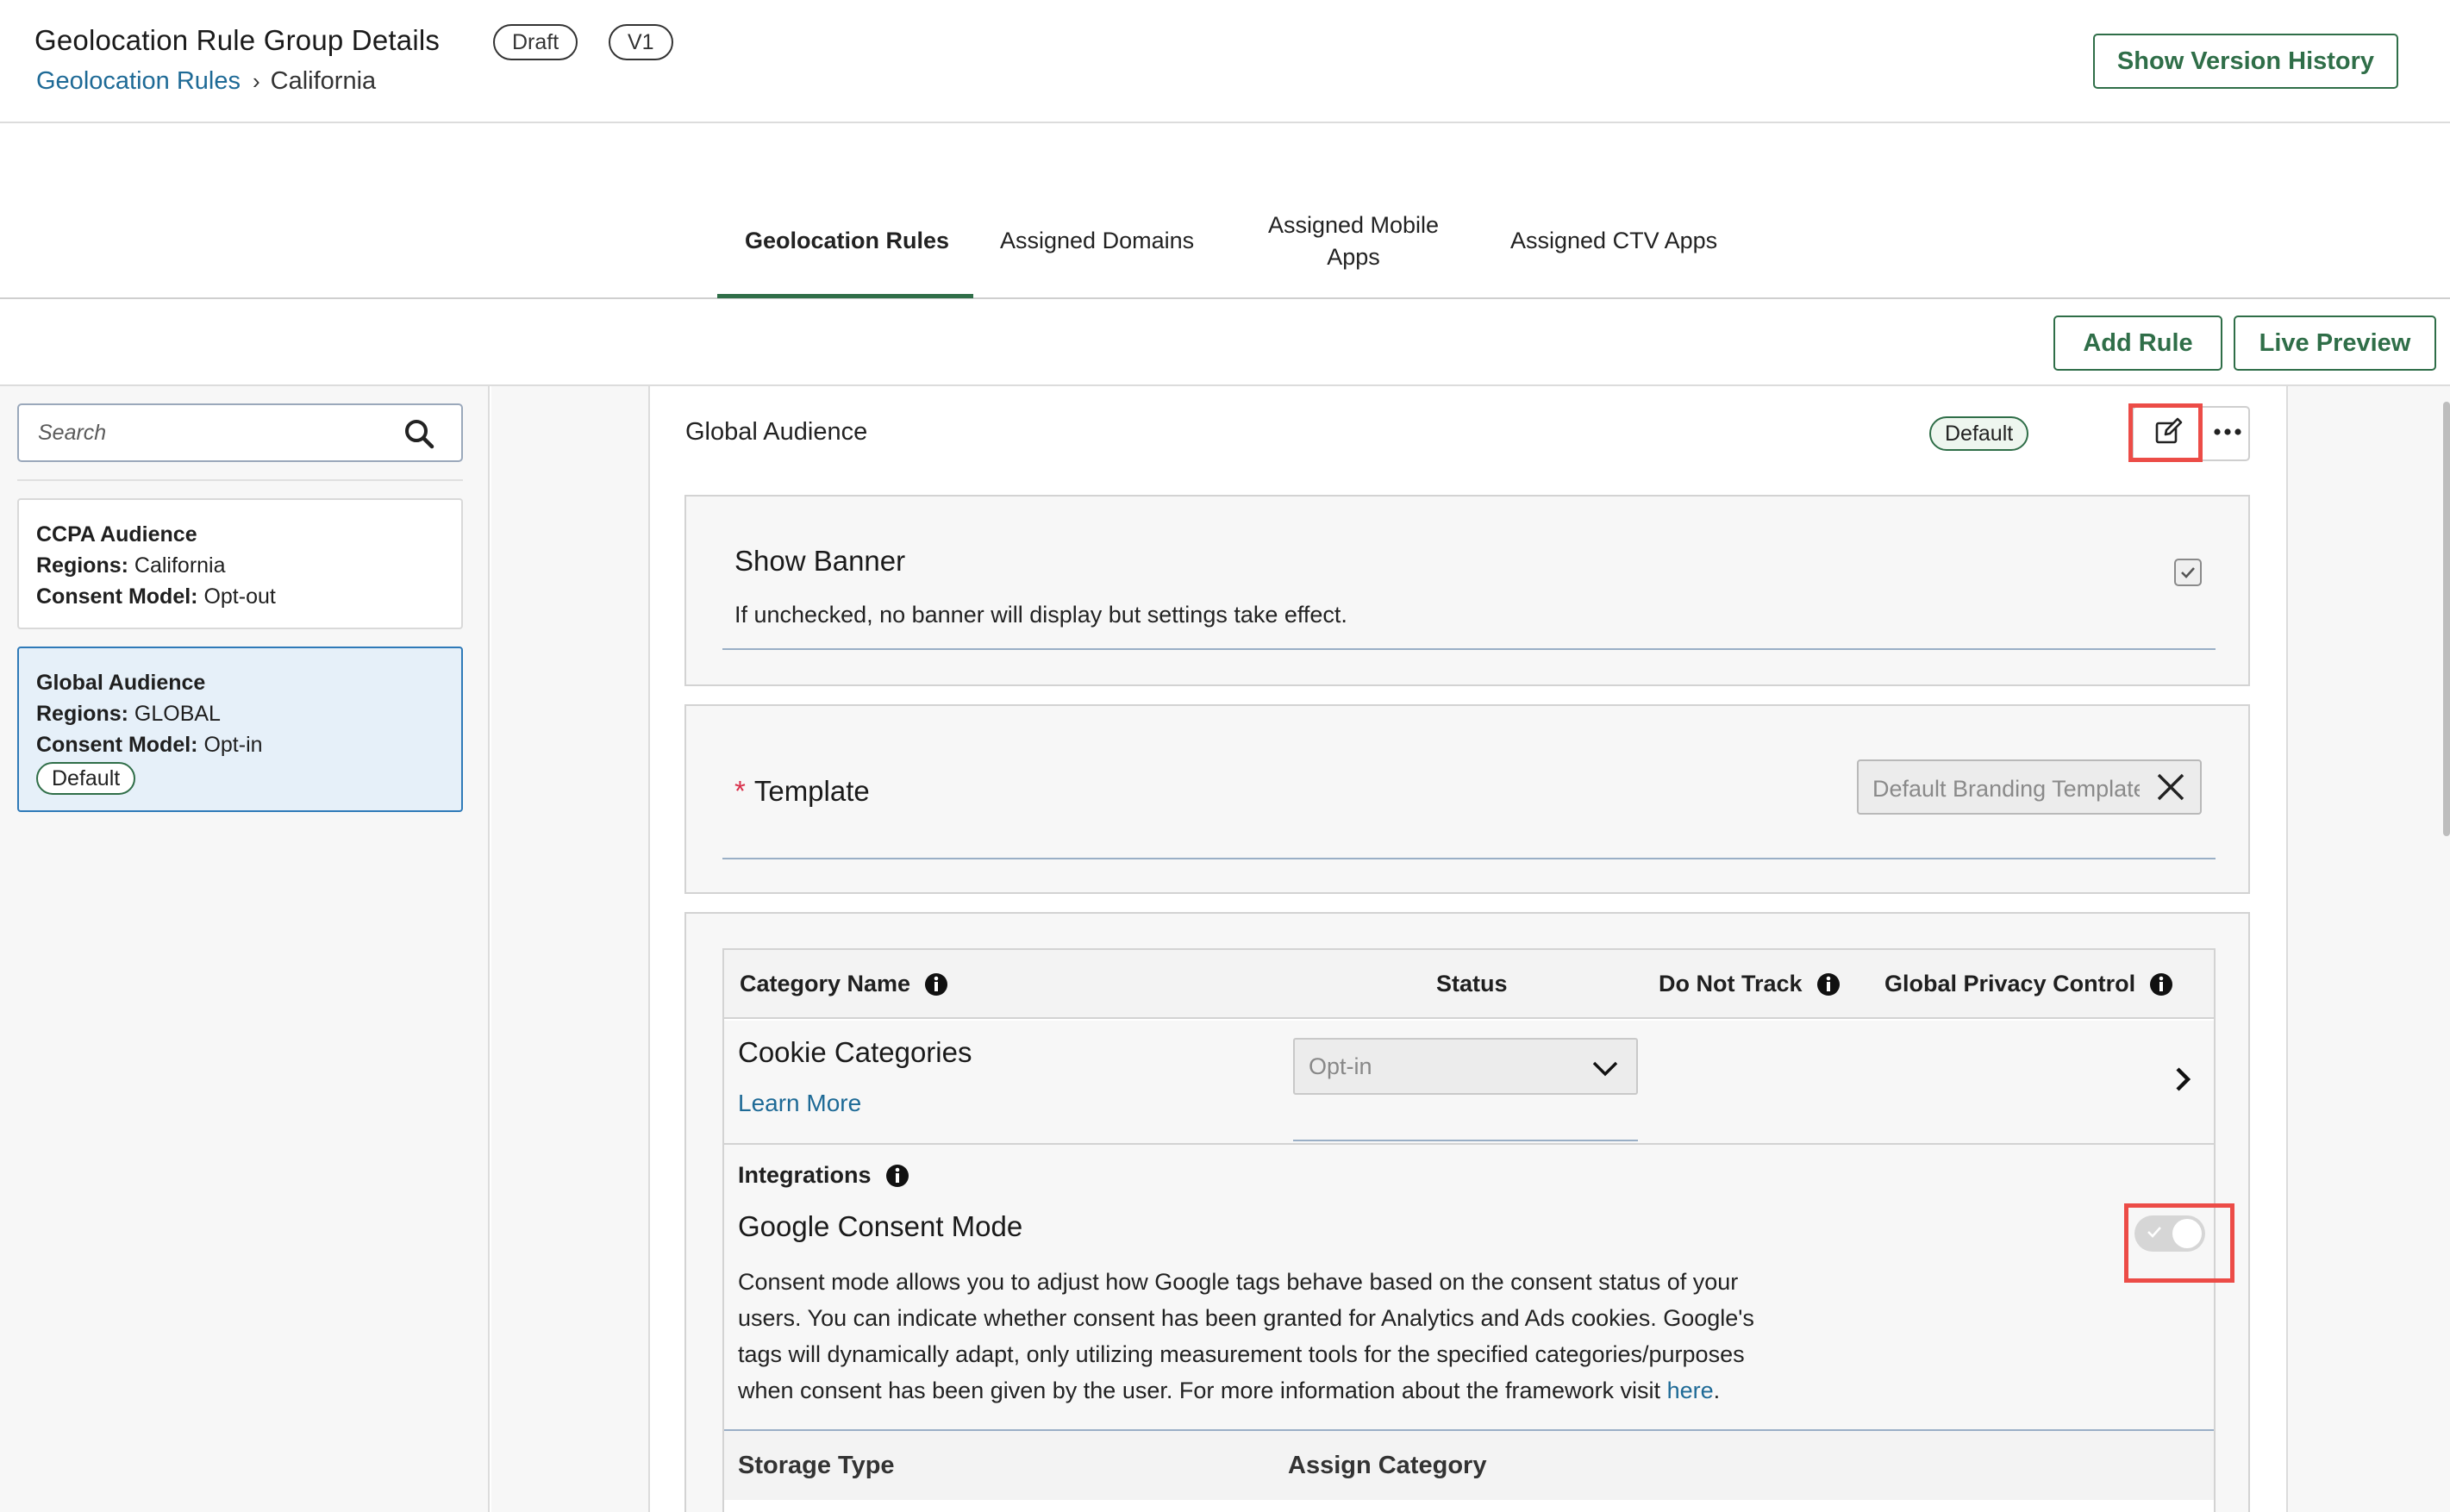 The image size is (2450, 1512). Describe the element at coordinates (1465, 1066) in the screenshot. I see `status-select: Opt-in` at that location.